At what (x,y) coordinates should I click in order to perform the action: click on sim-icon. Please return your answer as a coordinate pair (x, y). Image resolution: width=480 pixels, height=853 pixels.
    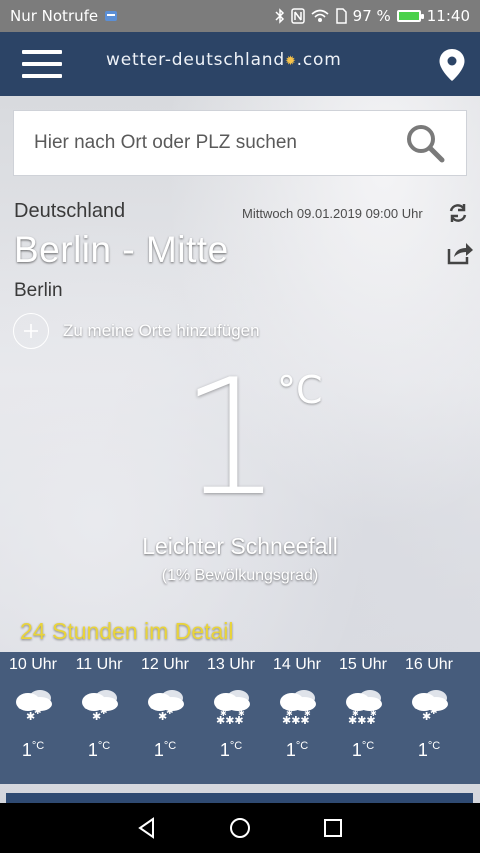
    Looking at the image, I should click on (341, 16).